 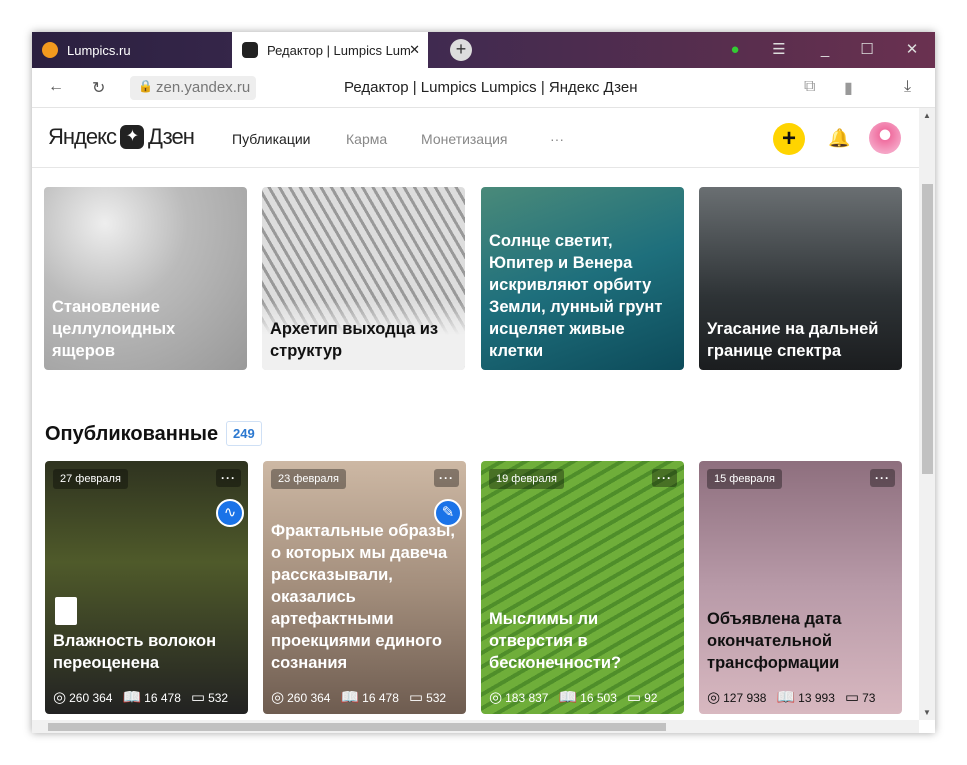 What do you see at coordinates (354, 340) in the screenshot?
I see `card-title: Архетип выходца из структур` at bounding box center [354, 340].